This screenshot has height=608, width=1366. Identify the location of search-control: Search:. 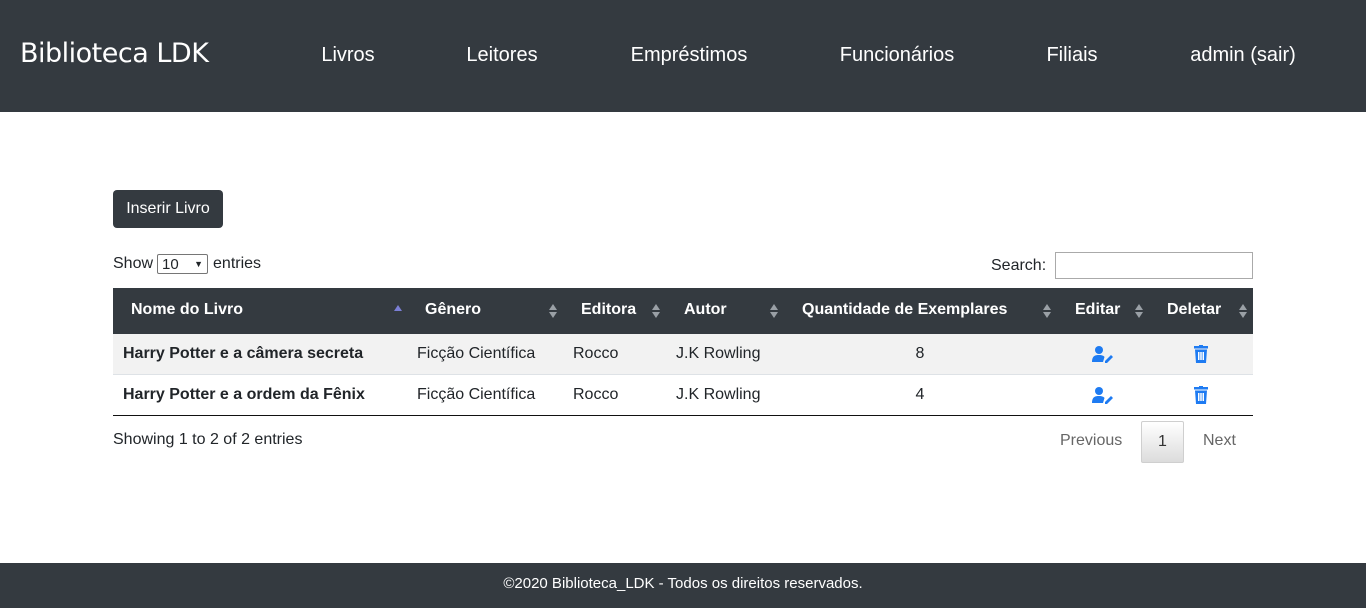
(1122, 265).